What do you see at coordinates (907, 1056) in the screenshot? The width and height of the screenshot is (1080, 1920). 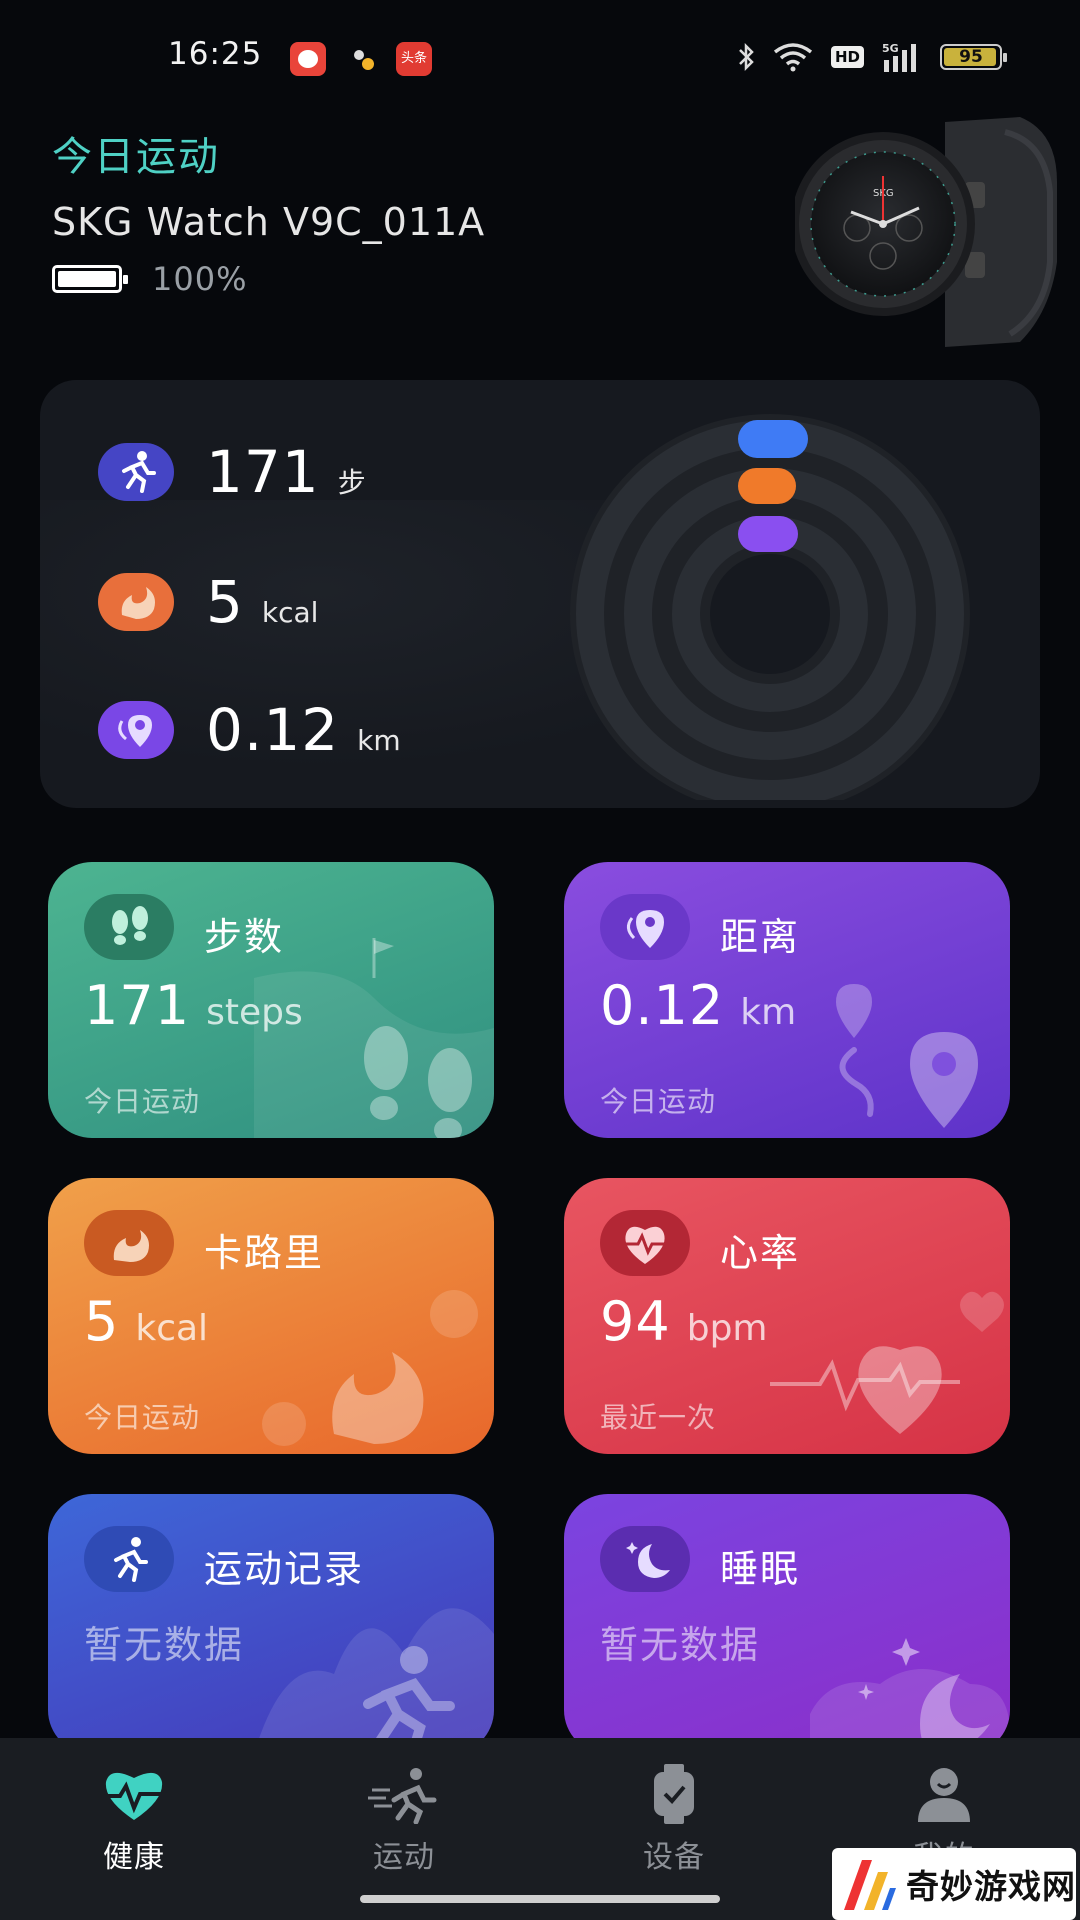 I see `map-pin-decoration` at bounding box center [907, 1056].